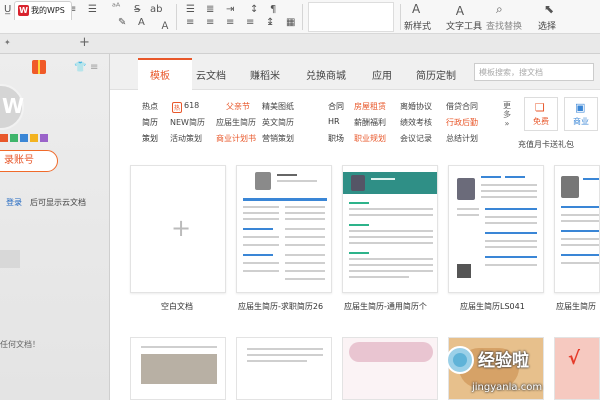  I want to click on more-label: 更多, so click(507, 110).